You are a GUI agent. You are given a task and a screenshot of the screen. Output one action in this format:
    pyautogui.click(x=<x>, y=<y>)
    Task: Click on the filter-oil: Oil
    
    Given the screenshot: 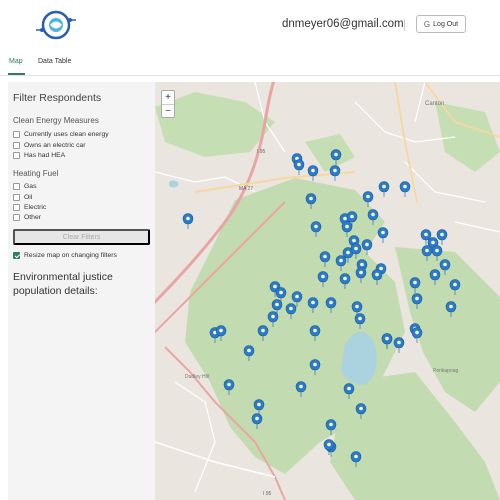 What is the action you would take?
    pyautogui.click(x=22, y=197)
    